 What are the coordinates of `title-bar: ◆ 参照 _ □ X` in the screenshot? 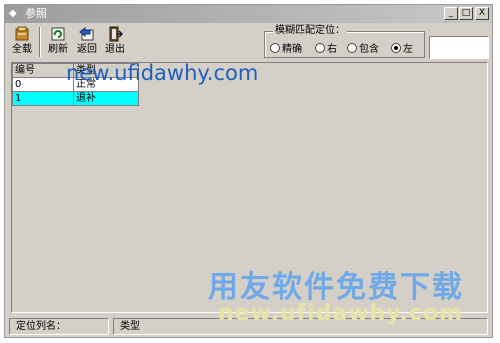 It's located at (248, 14).